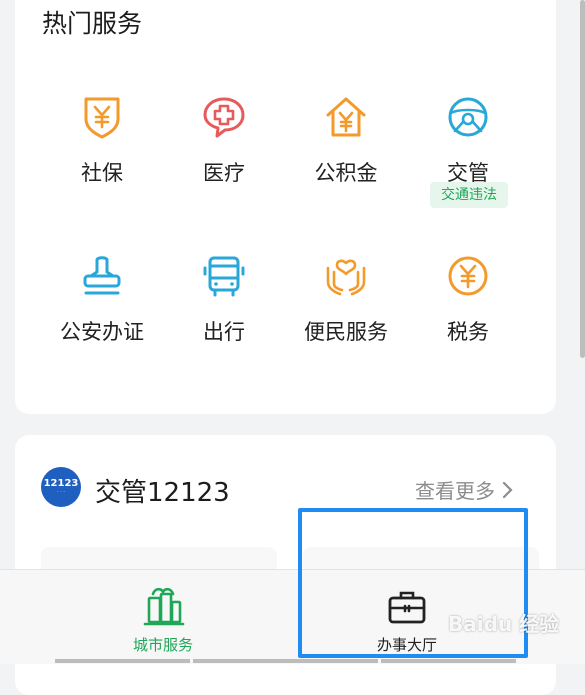  I want to click on service-label: 公安办证, so click(102, 332).